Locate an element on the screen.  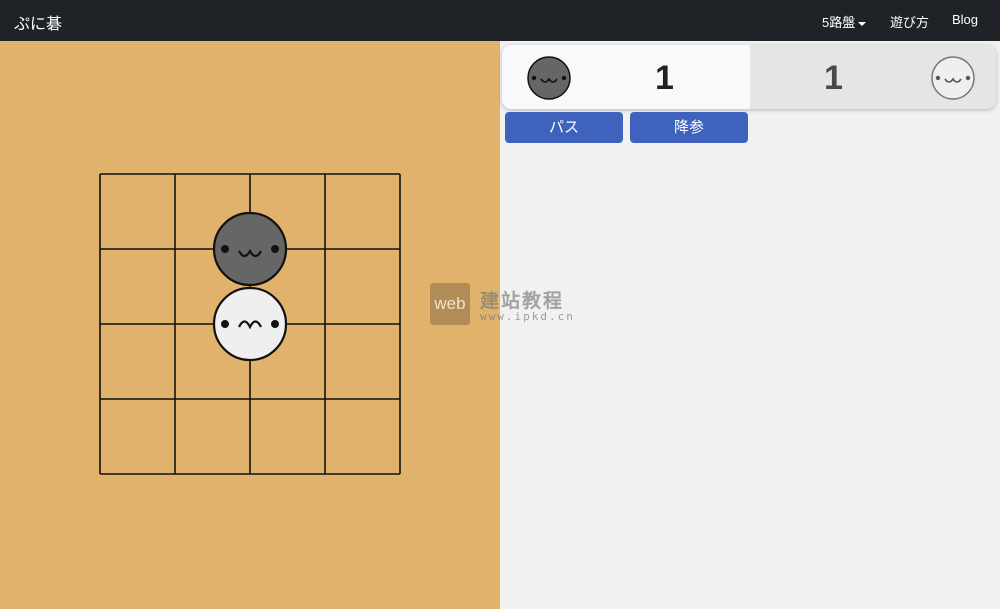
watermark-url: www.ipkd.cn is located at coordinates (527, 316).